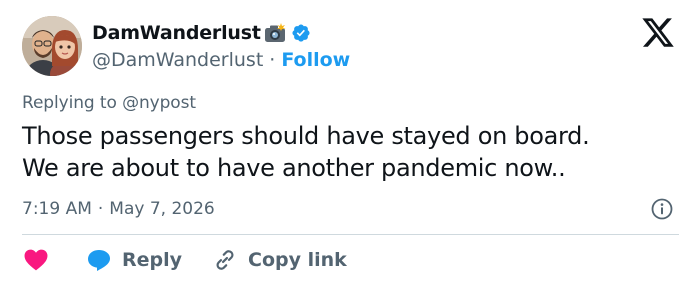 The height and width of the screenshot is (287, 700). I want to click on x-logo-icon, so click(658, 34).